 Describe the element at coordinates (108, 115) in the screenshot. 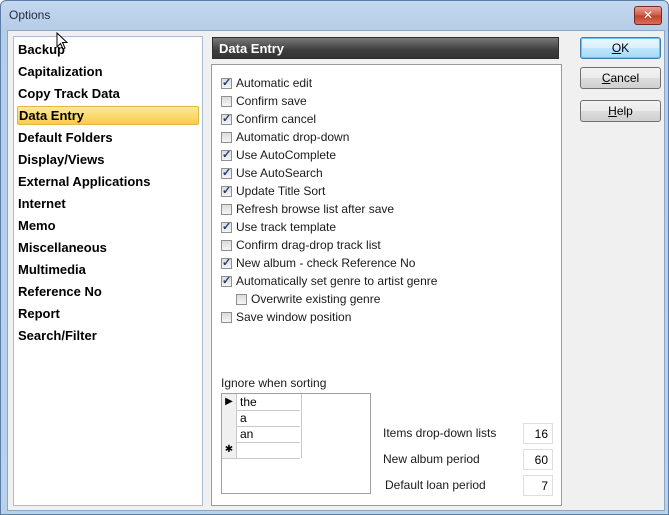

I see `category-item: Data Entry` at that location.